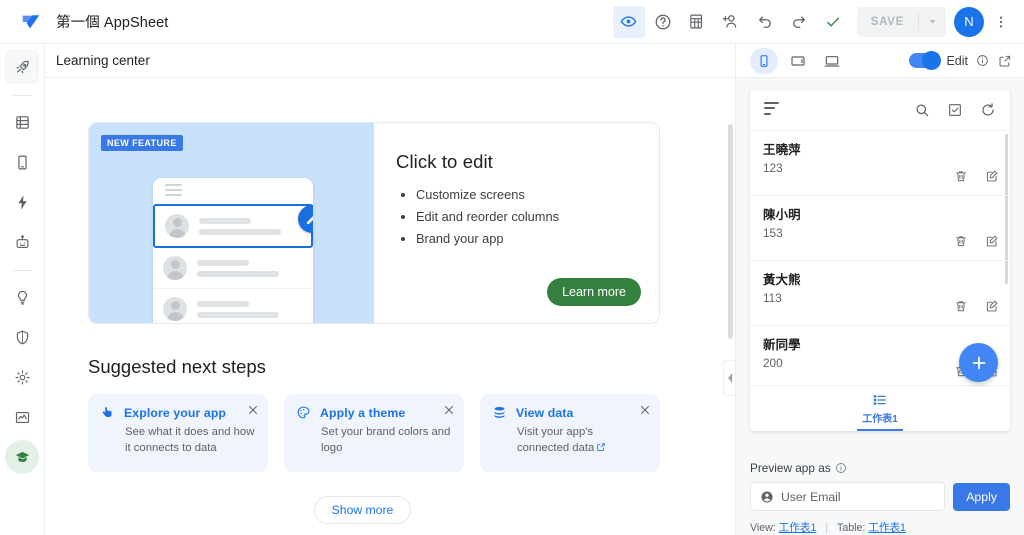 The image size is (1024, 535). I want to click on card-title: Apply a theme, so click(363, 412).